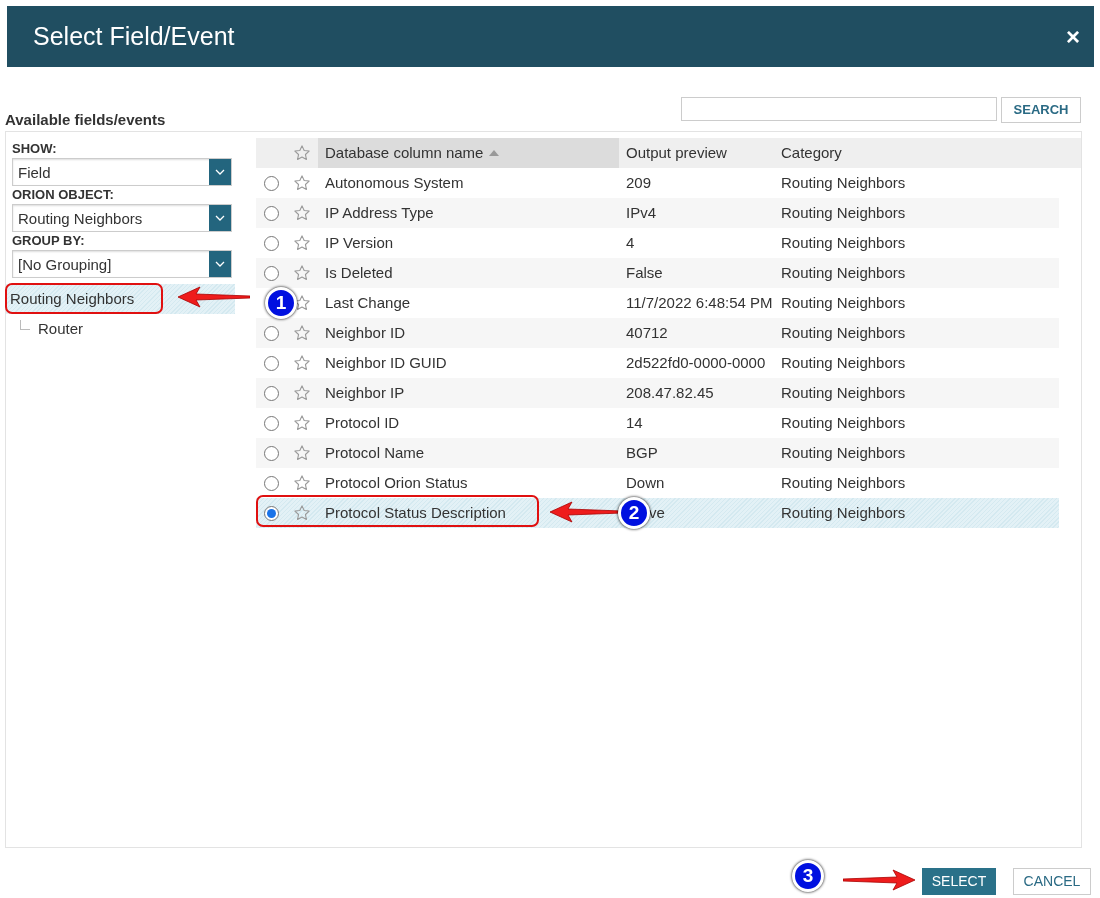 Image resolution: width=1100 pixels, height=898 pixels. I want to click on filter-label: ORION OBJECT:, so click(63, 195).